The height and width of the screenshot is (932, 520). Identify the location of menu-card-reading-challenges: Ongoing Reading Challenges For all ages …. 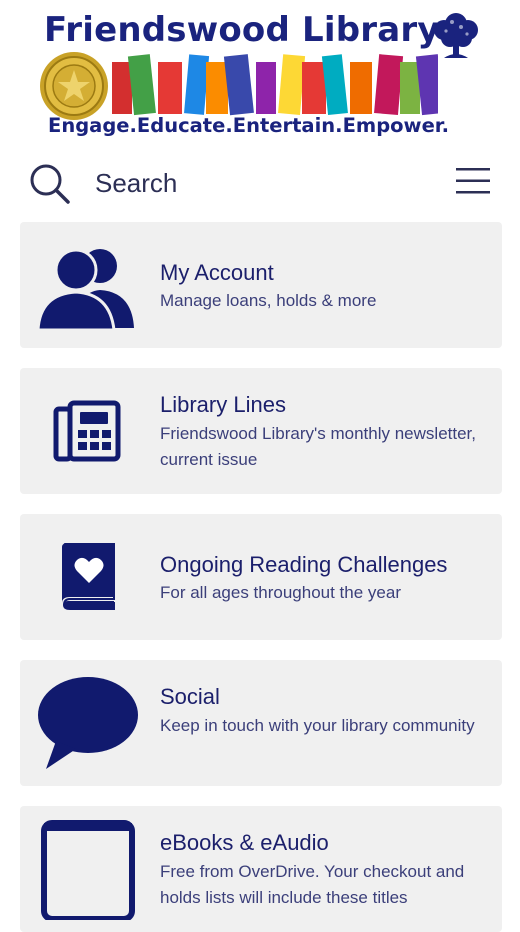
(261, 577).